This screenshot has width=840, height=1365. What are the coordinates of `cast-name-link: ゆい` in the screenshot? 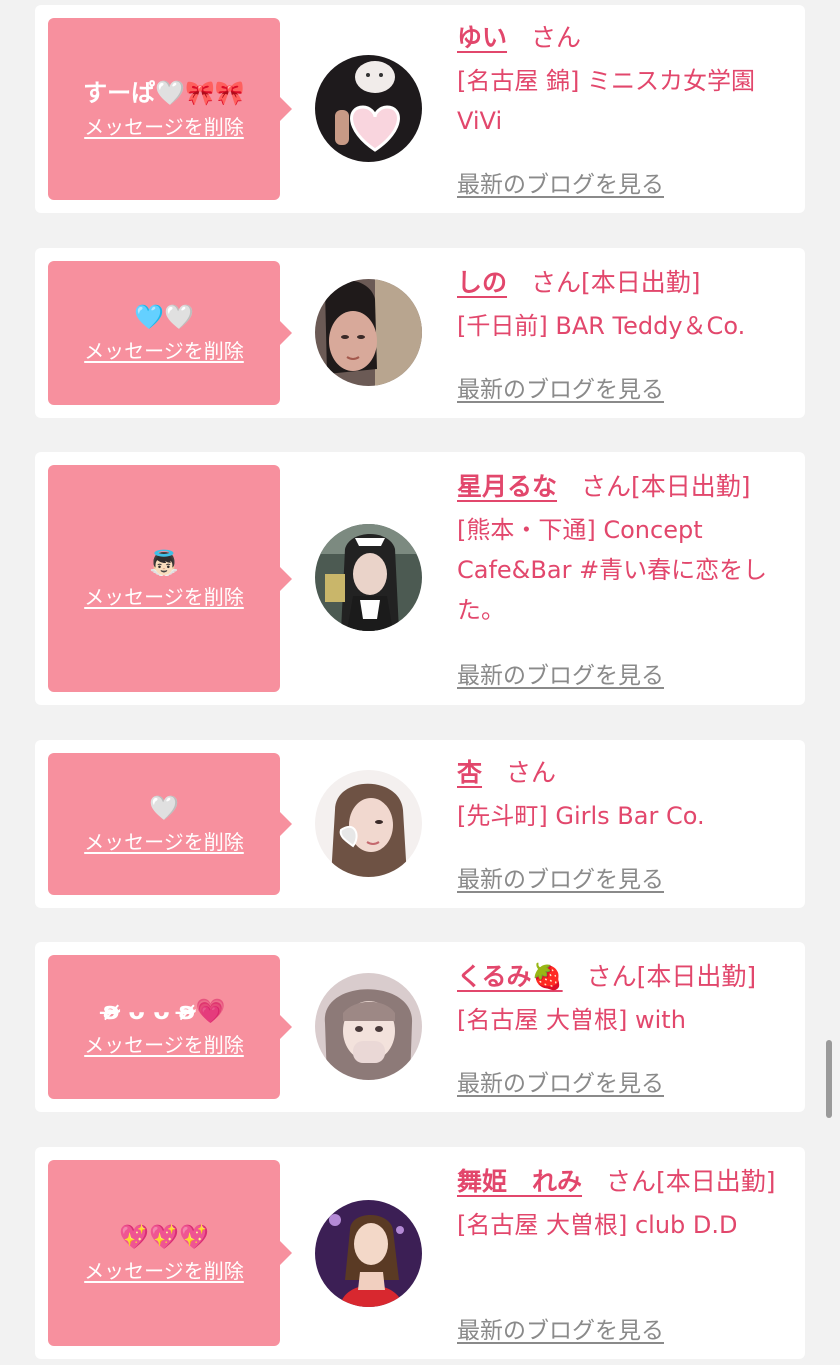 It's located at (482, 37).